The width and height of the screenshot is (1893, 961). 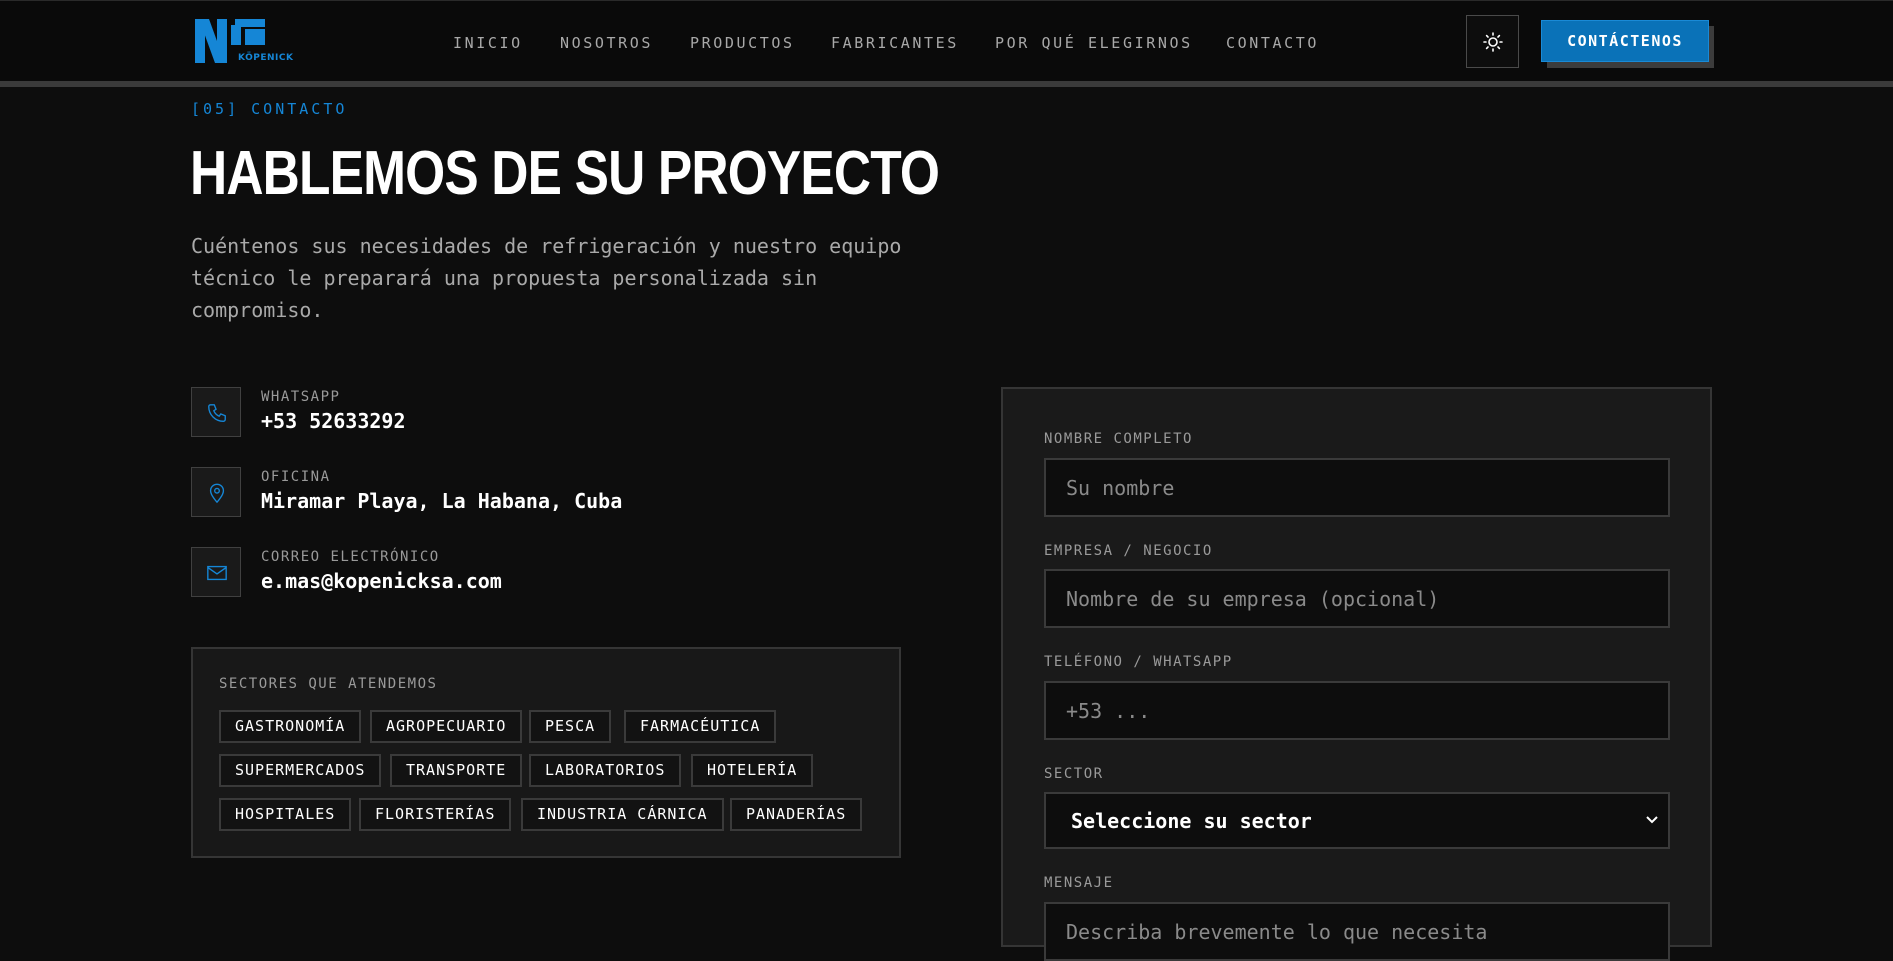 What do you see at coordinates (1128, 551) in the screenshot?
I see `company-label: EMPRESA / NEGOCIO` at bounding box center [1128, 551].